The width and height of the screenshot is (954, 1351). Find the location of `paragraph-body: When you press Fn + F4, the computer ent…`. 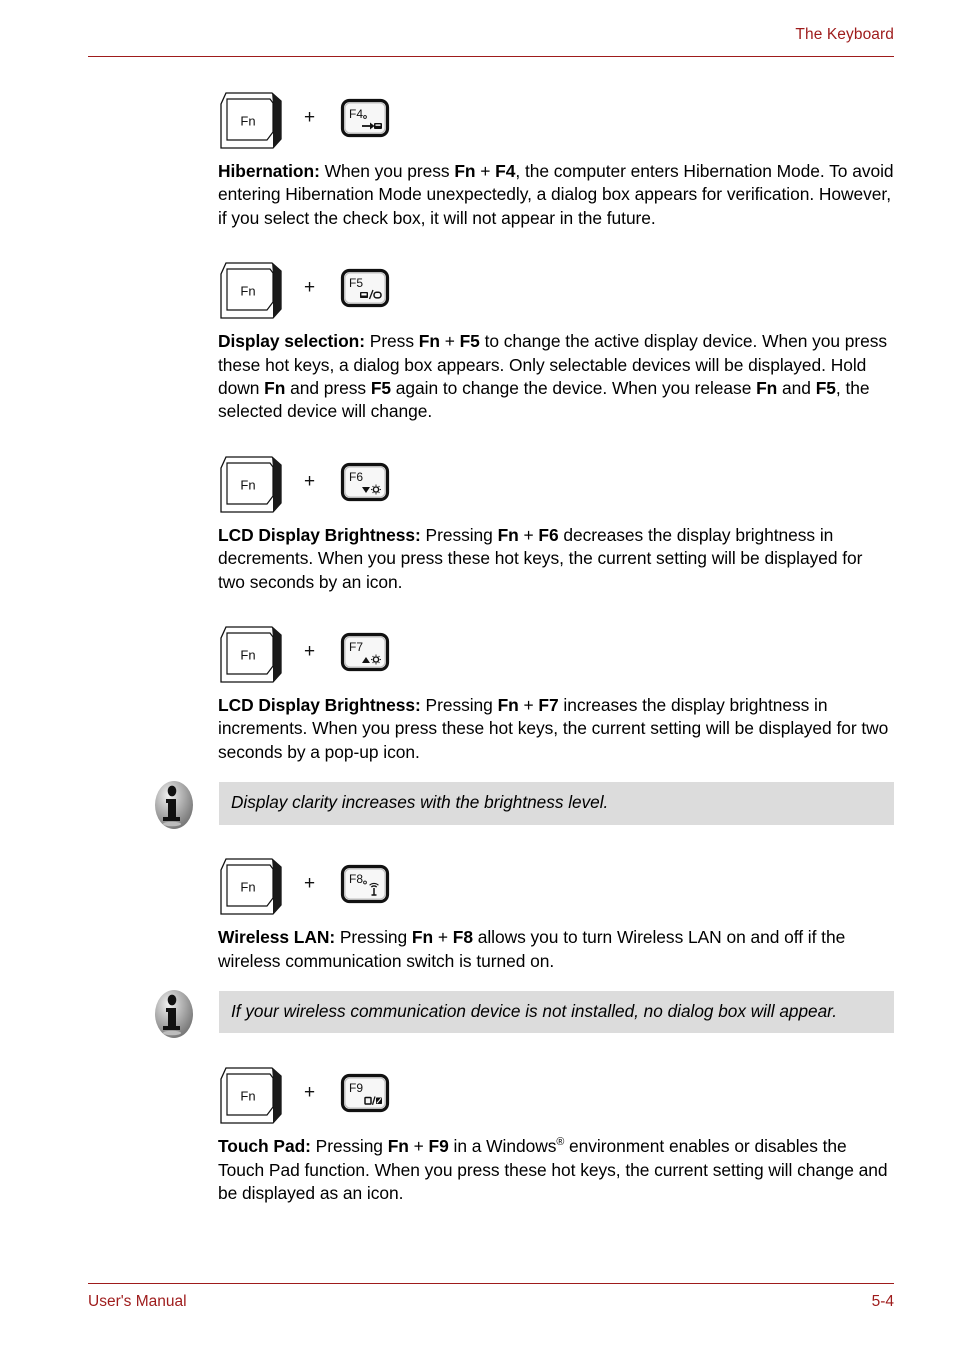

paragraph-body: When you press Fn + F4, the computer ent… is located at coordinates (556, 194).